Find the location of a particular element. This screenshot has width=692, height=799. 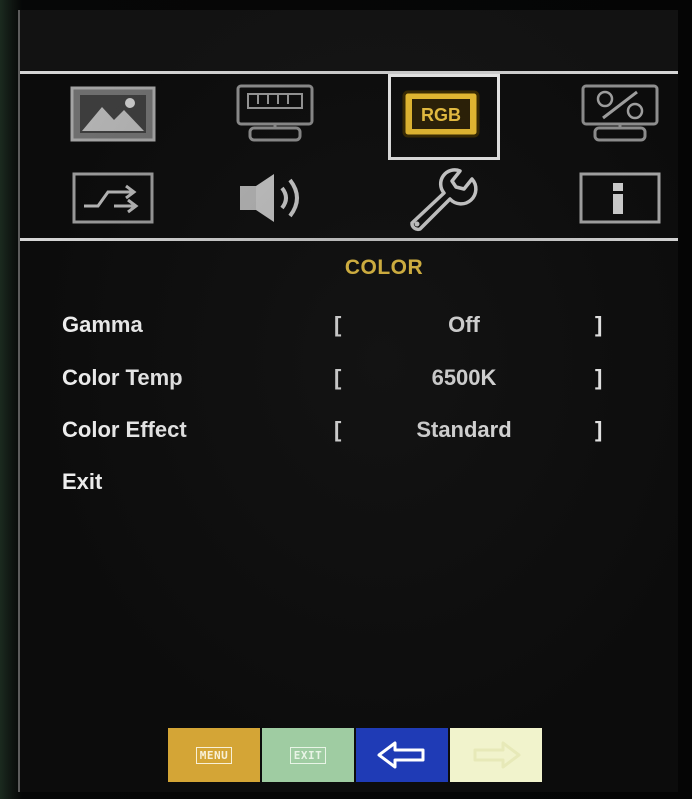

display-percent-icon is located at coordinates (620, 114).